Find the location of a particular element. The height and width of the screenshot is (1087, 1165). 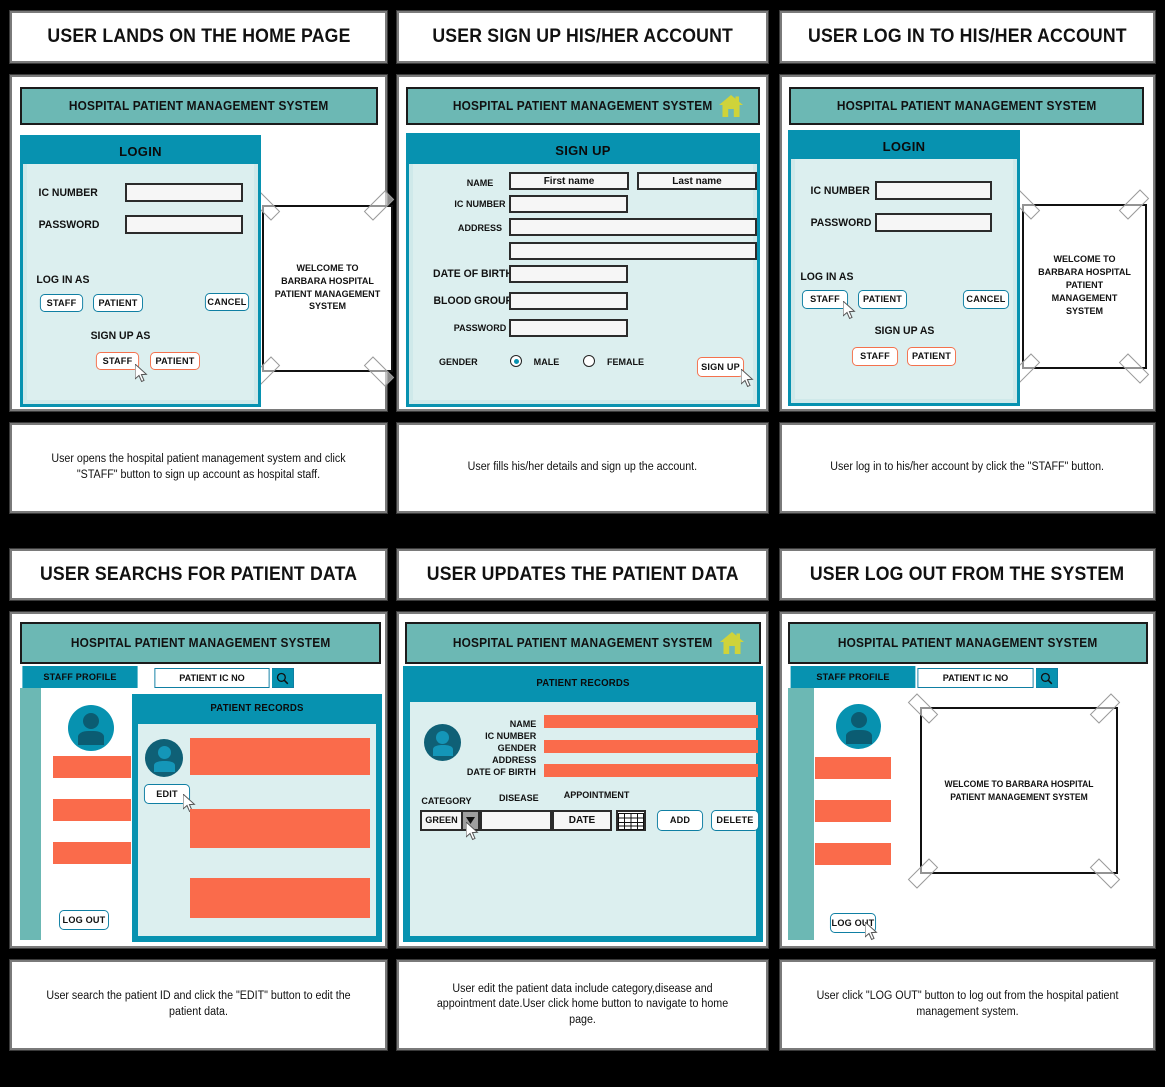

patient-records-body: EDIT is located at coordinates (257, 830).